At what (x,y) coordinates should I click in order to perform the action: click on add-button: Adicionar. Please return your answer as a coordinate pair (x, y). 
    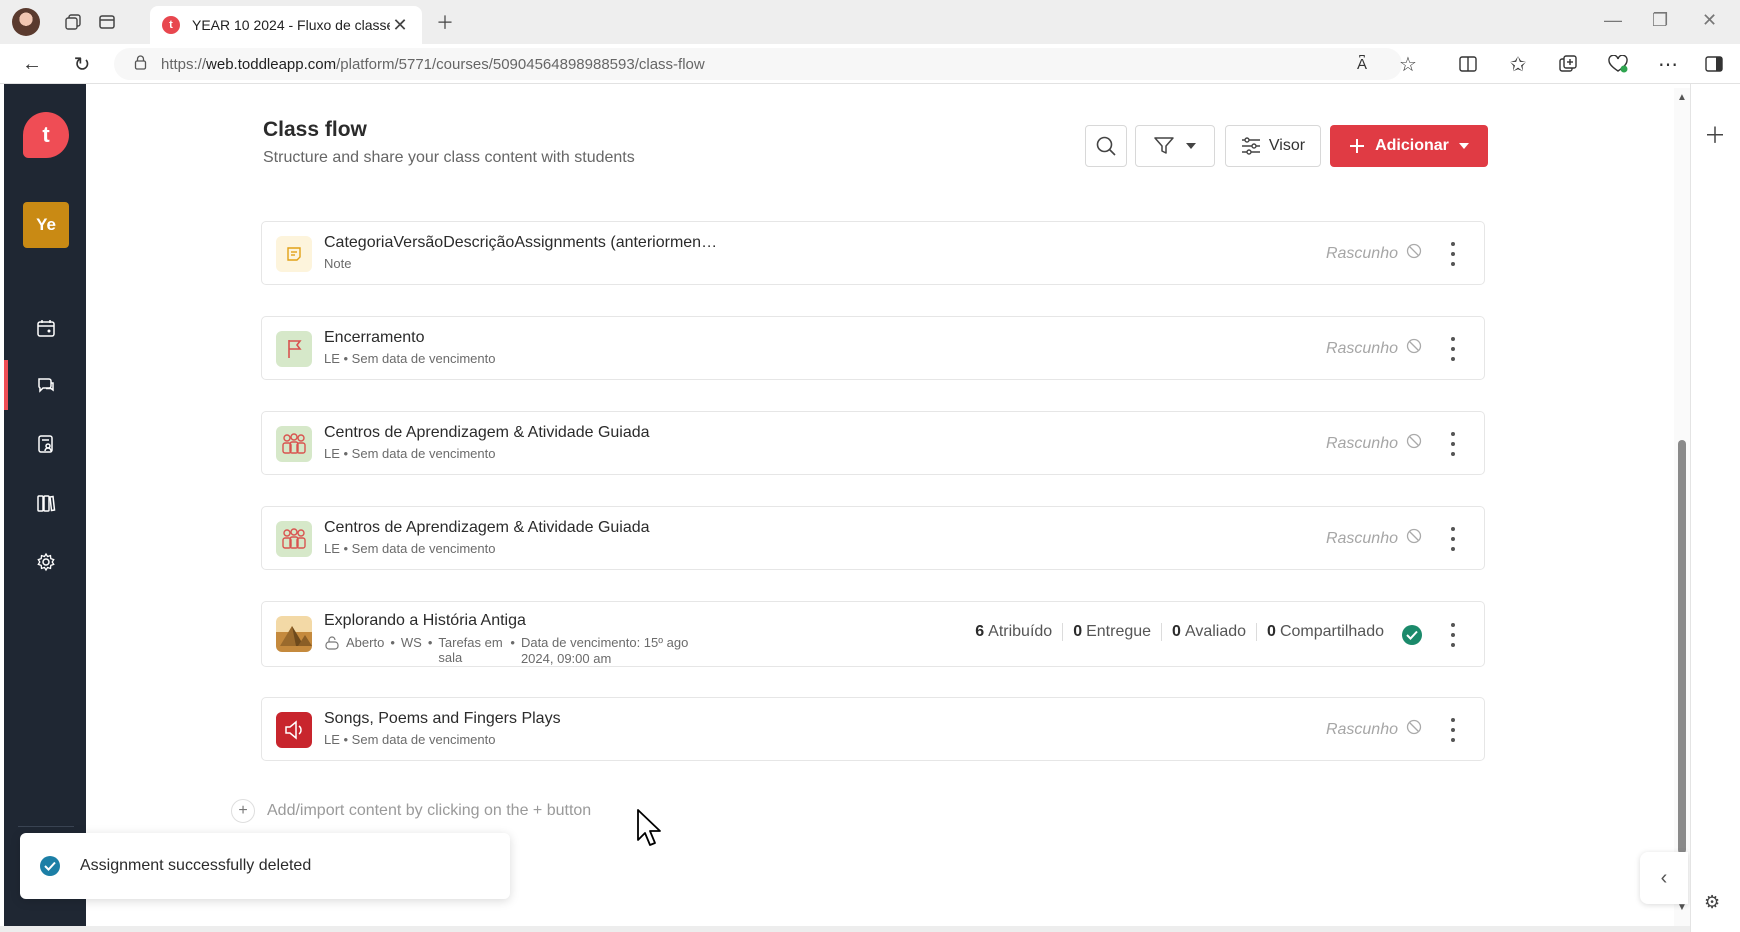
    Looking at the image, I should click on (1409, 146).